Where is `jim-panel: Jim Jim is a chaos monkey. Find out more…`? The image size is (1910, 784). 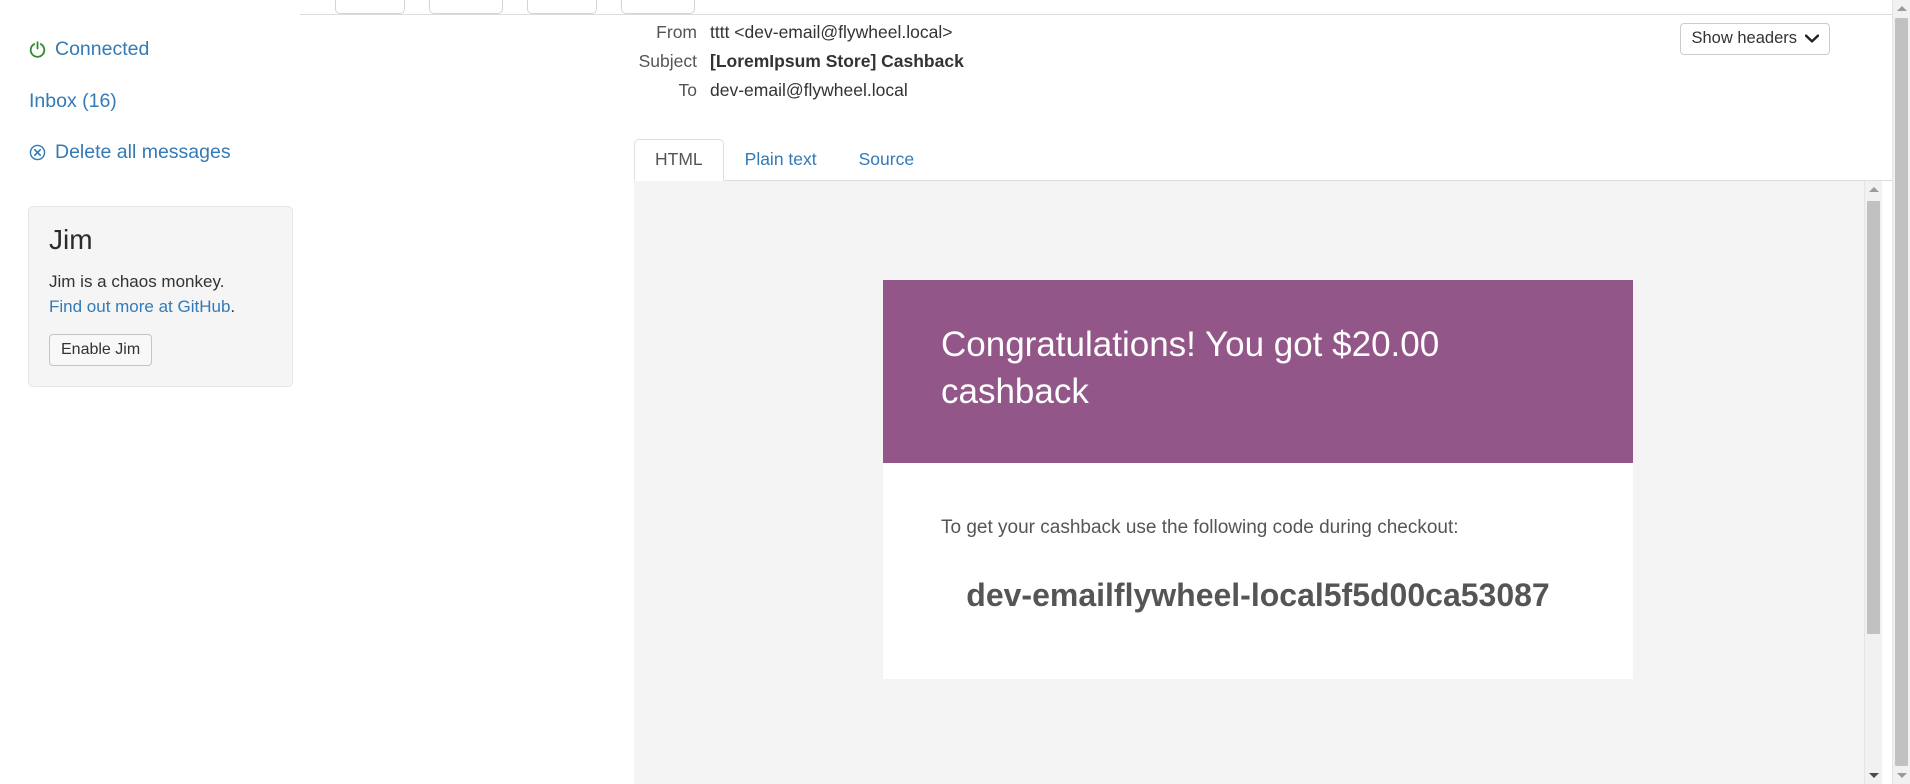
jim-panel: Jim Jim is a chaos monkey. Find out more… is located at coordinates (160, 296).